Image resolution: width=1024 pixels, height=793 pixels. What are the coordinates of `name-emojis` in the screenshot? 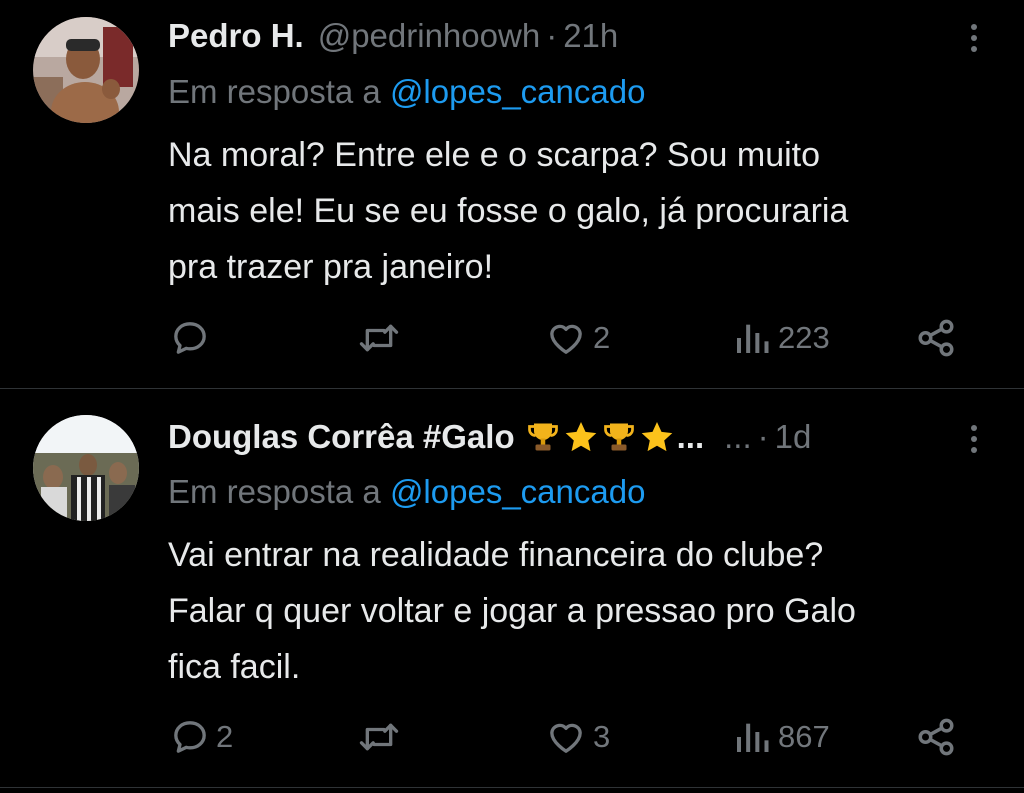 It's located at (600, 437).